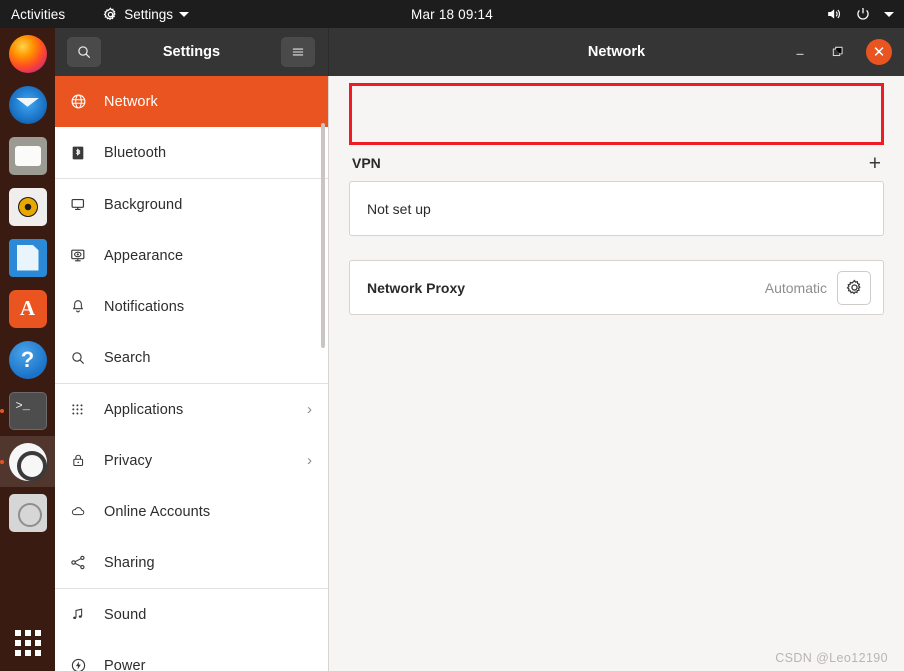  I want to click on app-menu-button: Settings, so click(146, 14).